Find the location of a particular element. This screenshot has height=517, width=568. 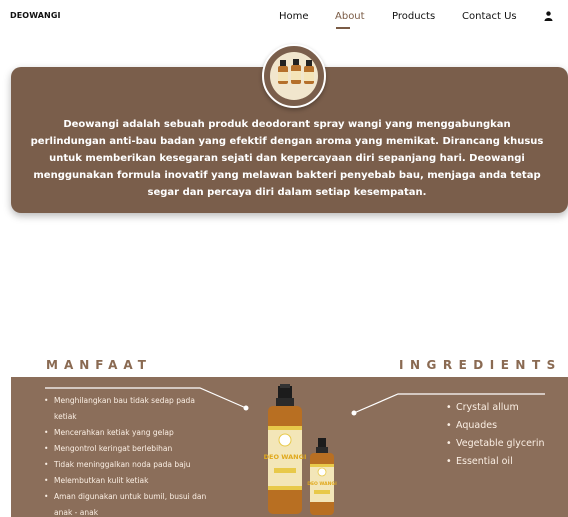

nav-products: Products is located at coordinates (413, 16).